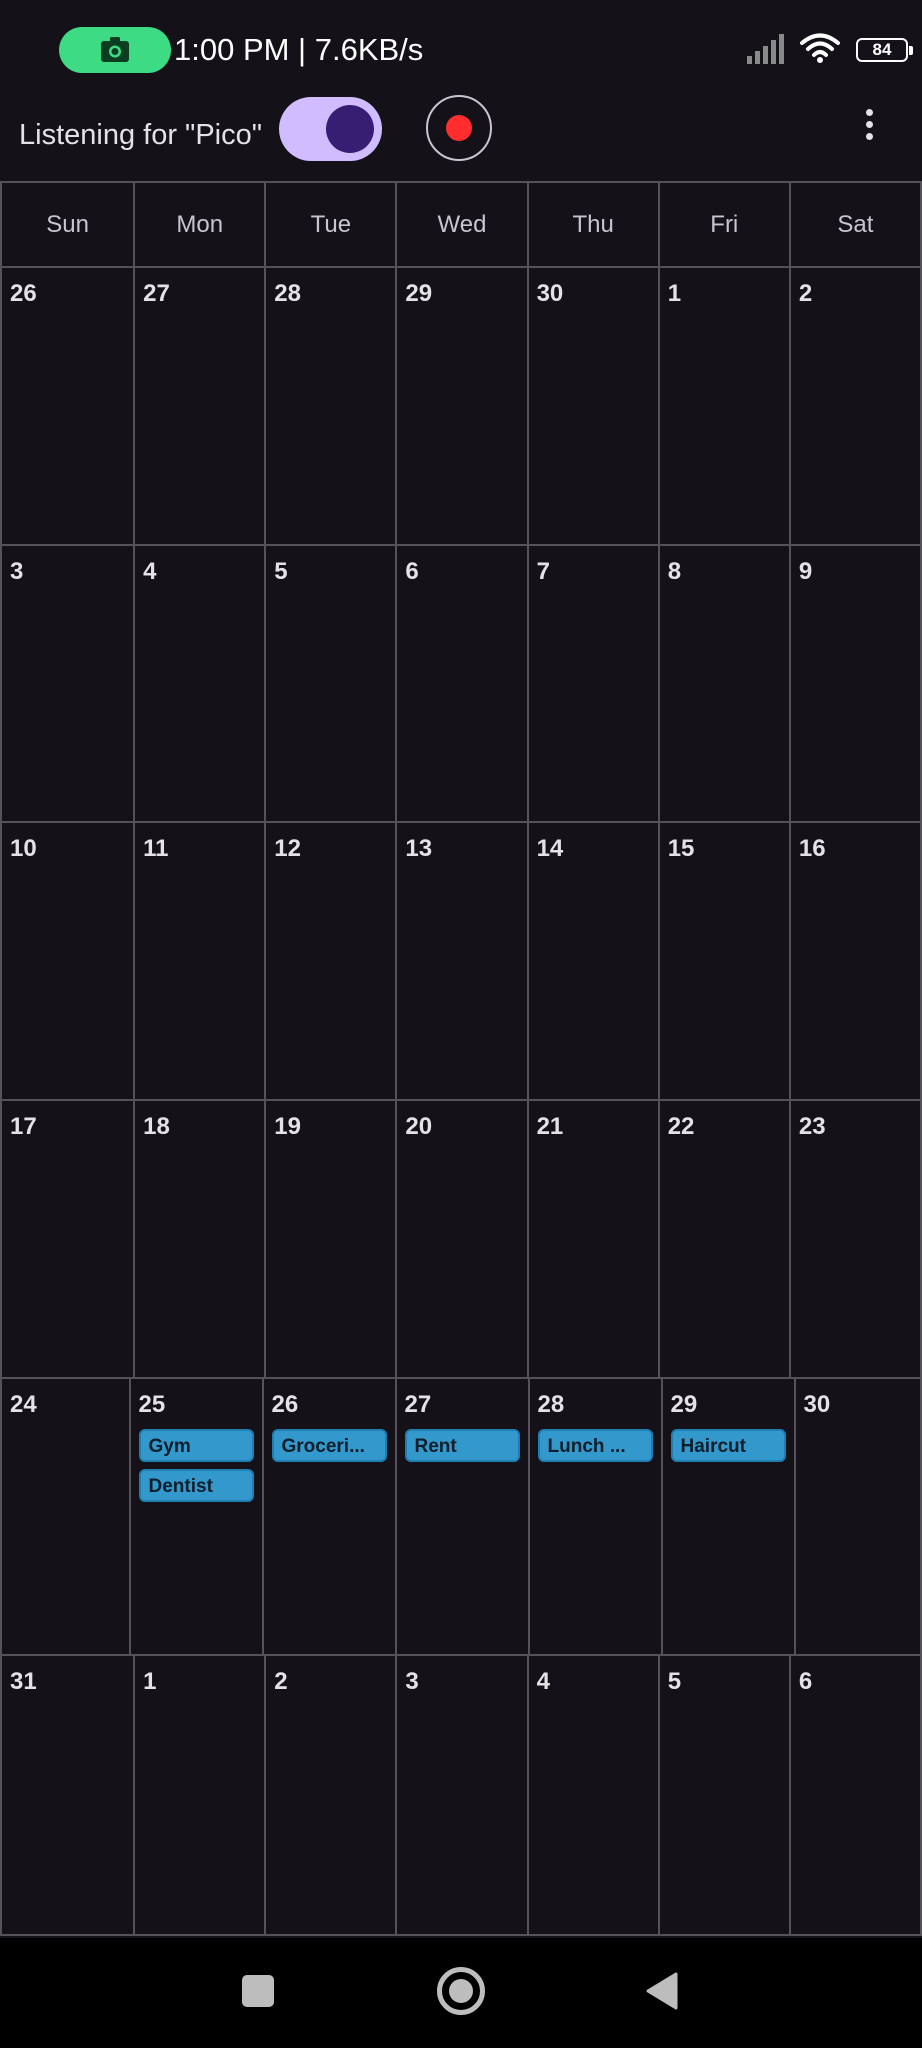 The width and height of the screenshot is (922, 2048). I want to click on day-cell: 24, so click(65, 1517).